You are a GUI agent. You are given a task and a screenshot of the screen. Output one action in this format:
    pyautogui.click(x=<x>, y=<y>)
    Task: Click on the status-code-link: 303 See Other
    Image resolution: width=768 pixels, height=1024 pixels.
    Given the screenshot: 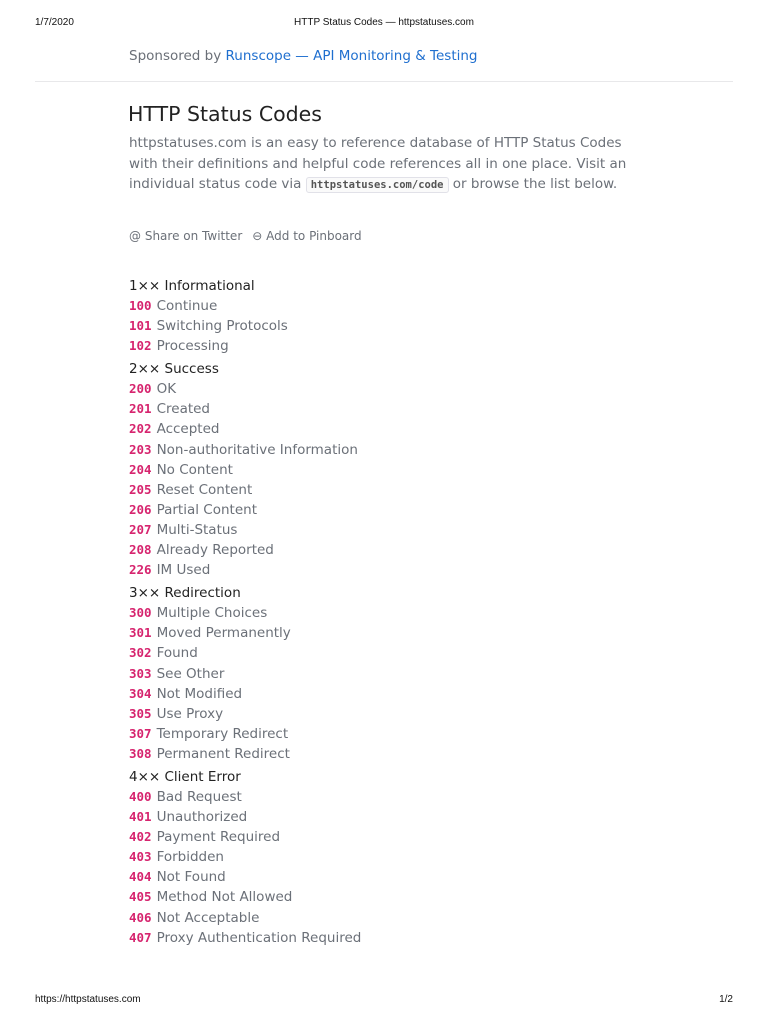 What is the action you would take?
    pyautogui.click(x=245, y=674)
    